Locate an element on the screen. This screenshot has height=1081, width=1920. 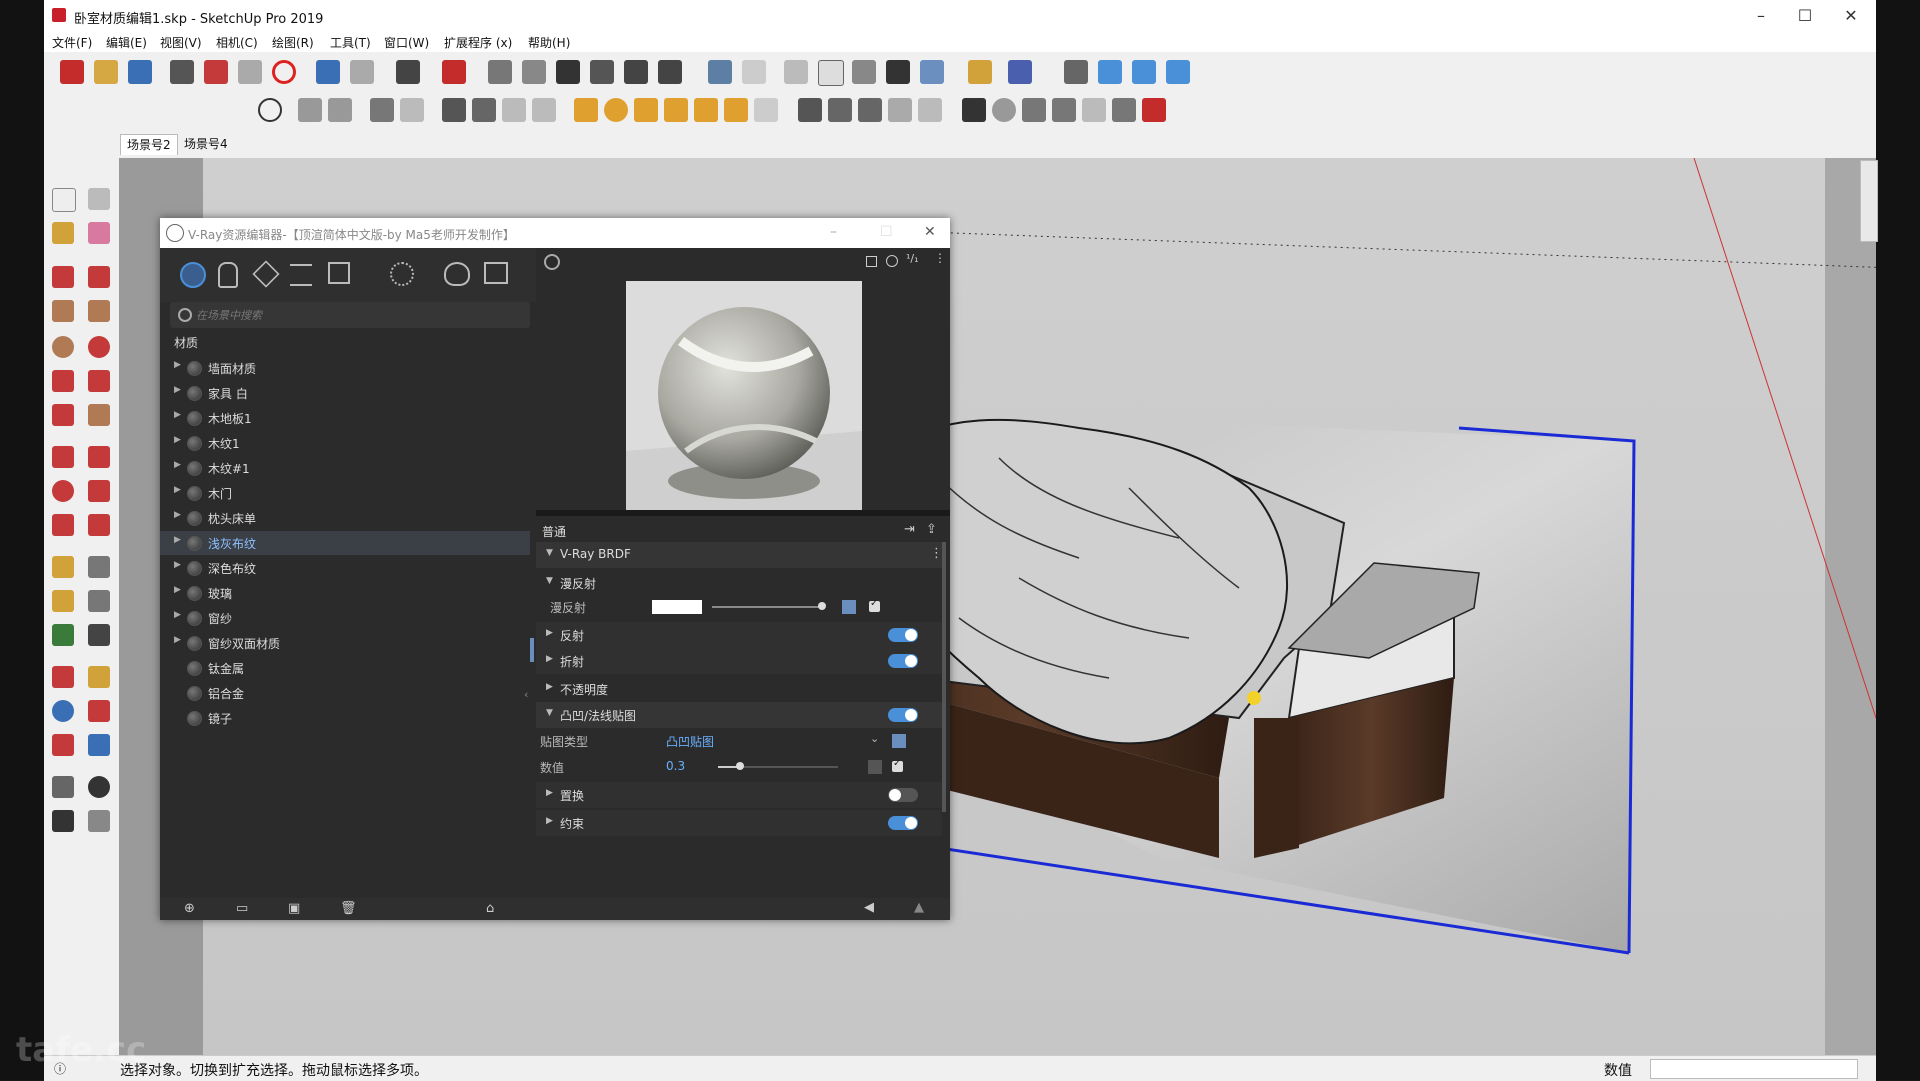
dome-light-icon is located at coordinates (736, 110).